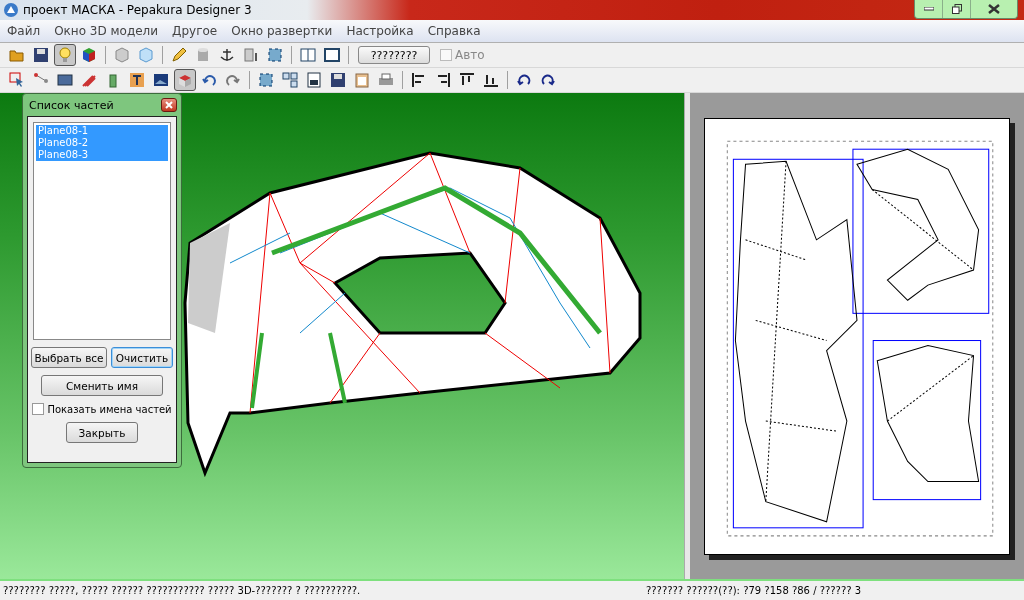  I want to click on grid-icon, so click(290, 80).